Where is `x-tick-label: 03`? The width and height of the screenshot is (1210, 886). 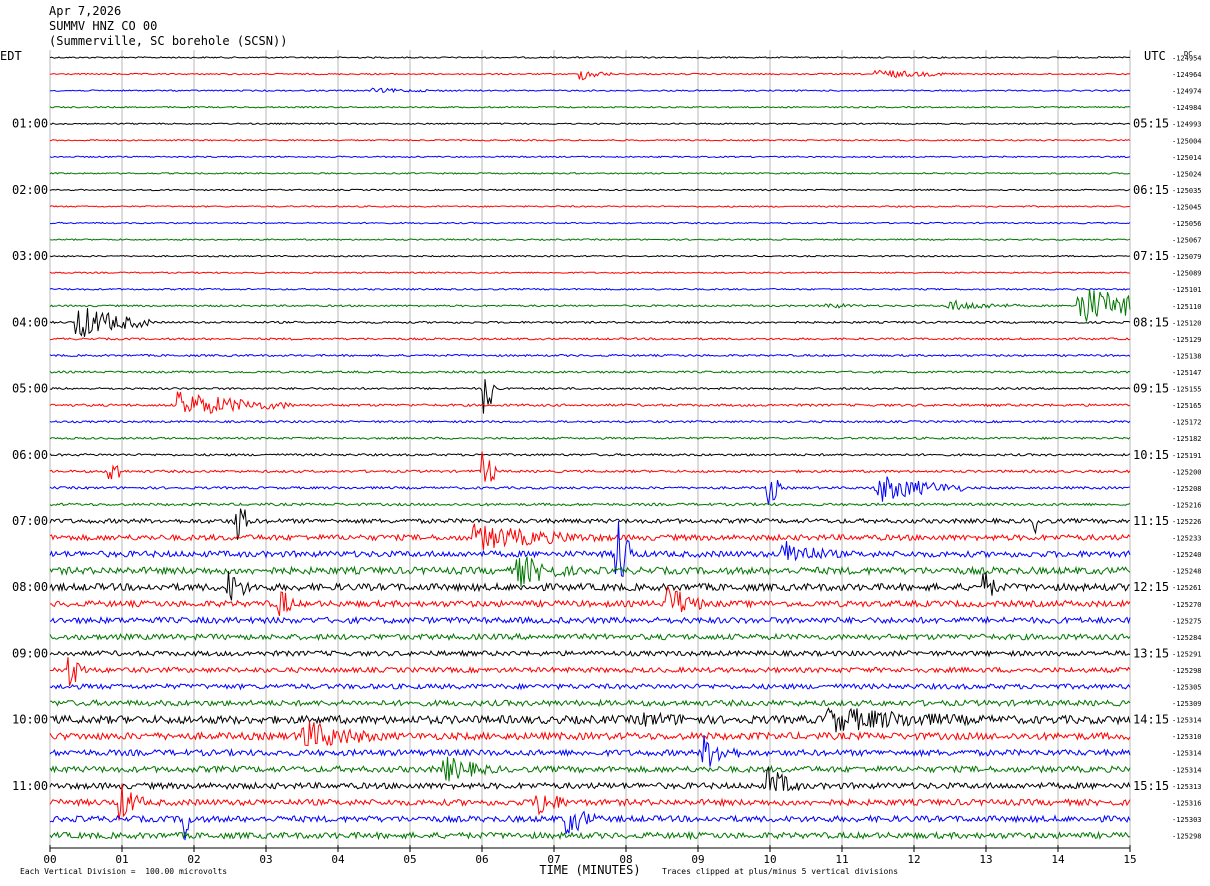
x-tick-label: 03 is located at coordinates (265, 859).